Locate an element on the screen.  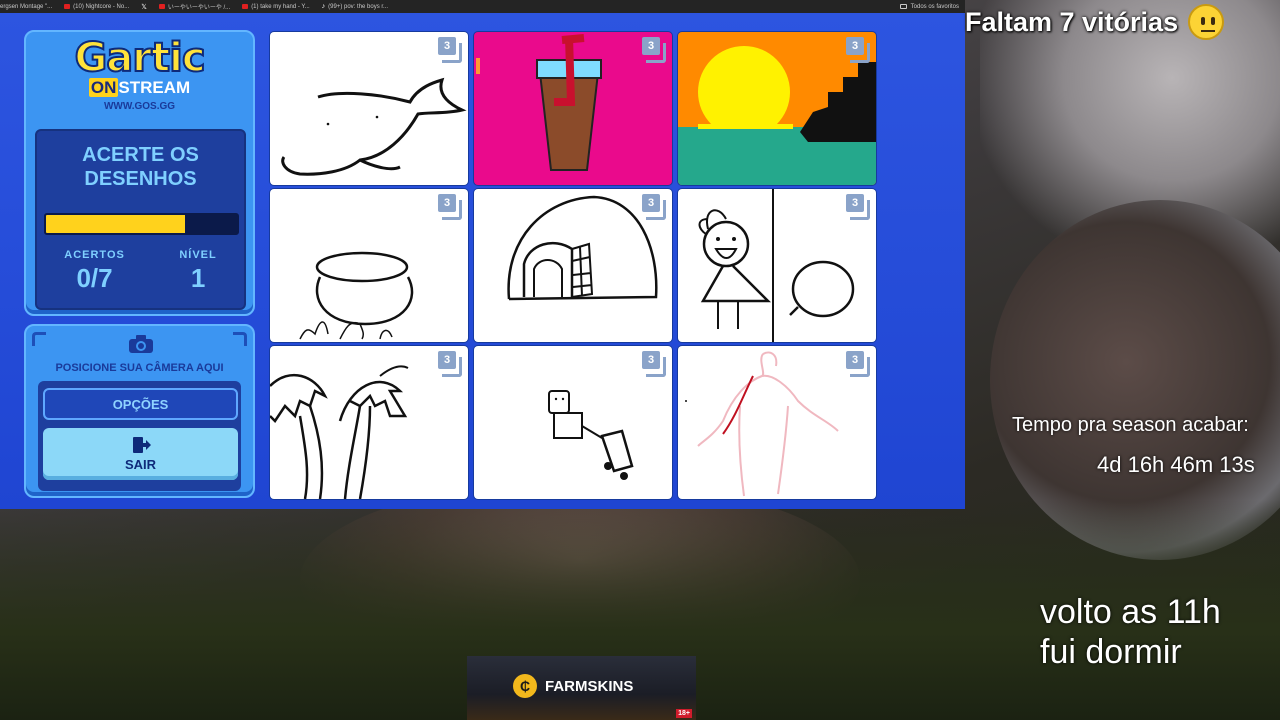
neutral-face-icon is located at coordinates (1206, 22).